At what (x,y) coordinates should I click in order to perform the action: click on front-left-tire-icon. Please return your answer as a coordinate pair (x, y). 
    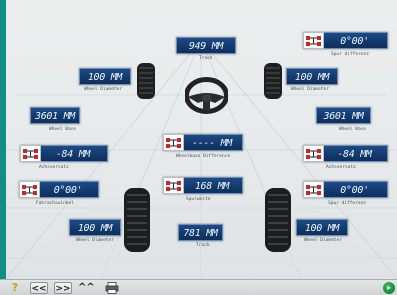
    Looking at the image, I should click on (146, 81).